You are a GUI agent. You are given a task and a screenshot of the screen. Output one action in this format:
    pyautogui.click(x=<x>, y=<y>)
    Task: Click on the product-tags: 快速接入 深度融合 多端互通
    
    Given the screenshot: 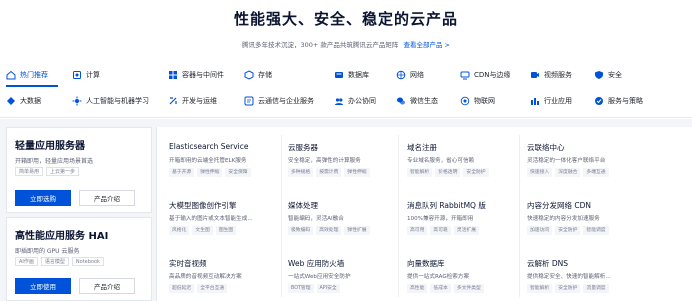 What is the action you would take?
    pyautogui.click(x=568, y=172)
    